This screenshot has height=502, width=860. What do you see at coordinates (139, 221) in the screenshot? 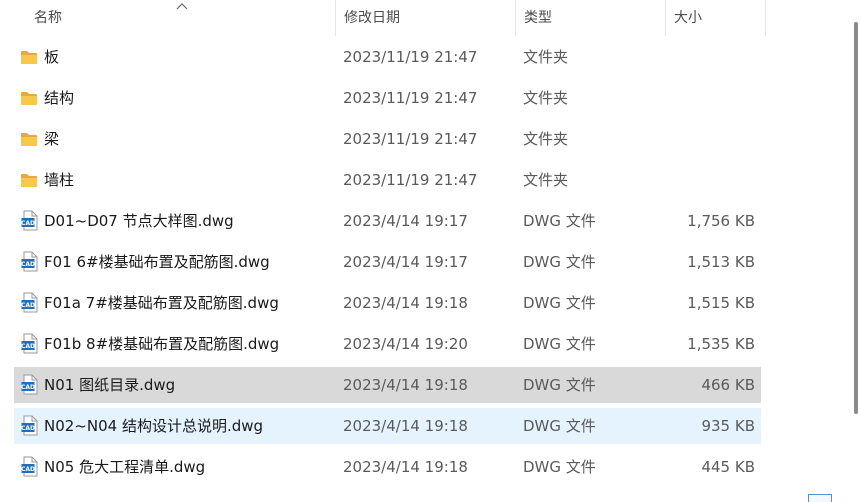
I see `file-name: D01~D07 节点大样图.dwg` at bounding box center [139, 221].